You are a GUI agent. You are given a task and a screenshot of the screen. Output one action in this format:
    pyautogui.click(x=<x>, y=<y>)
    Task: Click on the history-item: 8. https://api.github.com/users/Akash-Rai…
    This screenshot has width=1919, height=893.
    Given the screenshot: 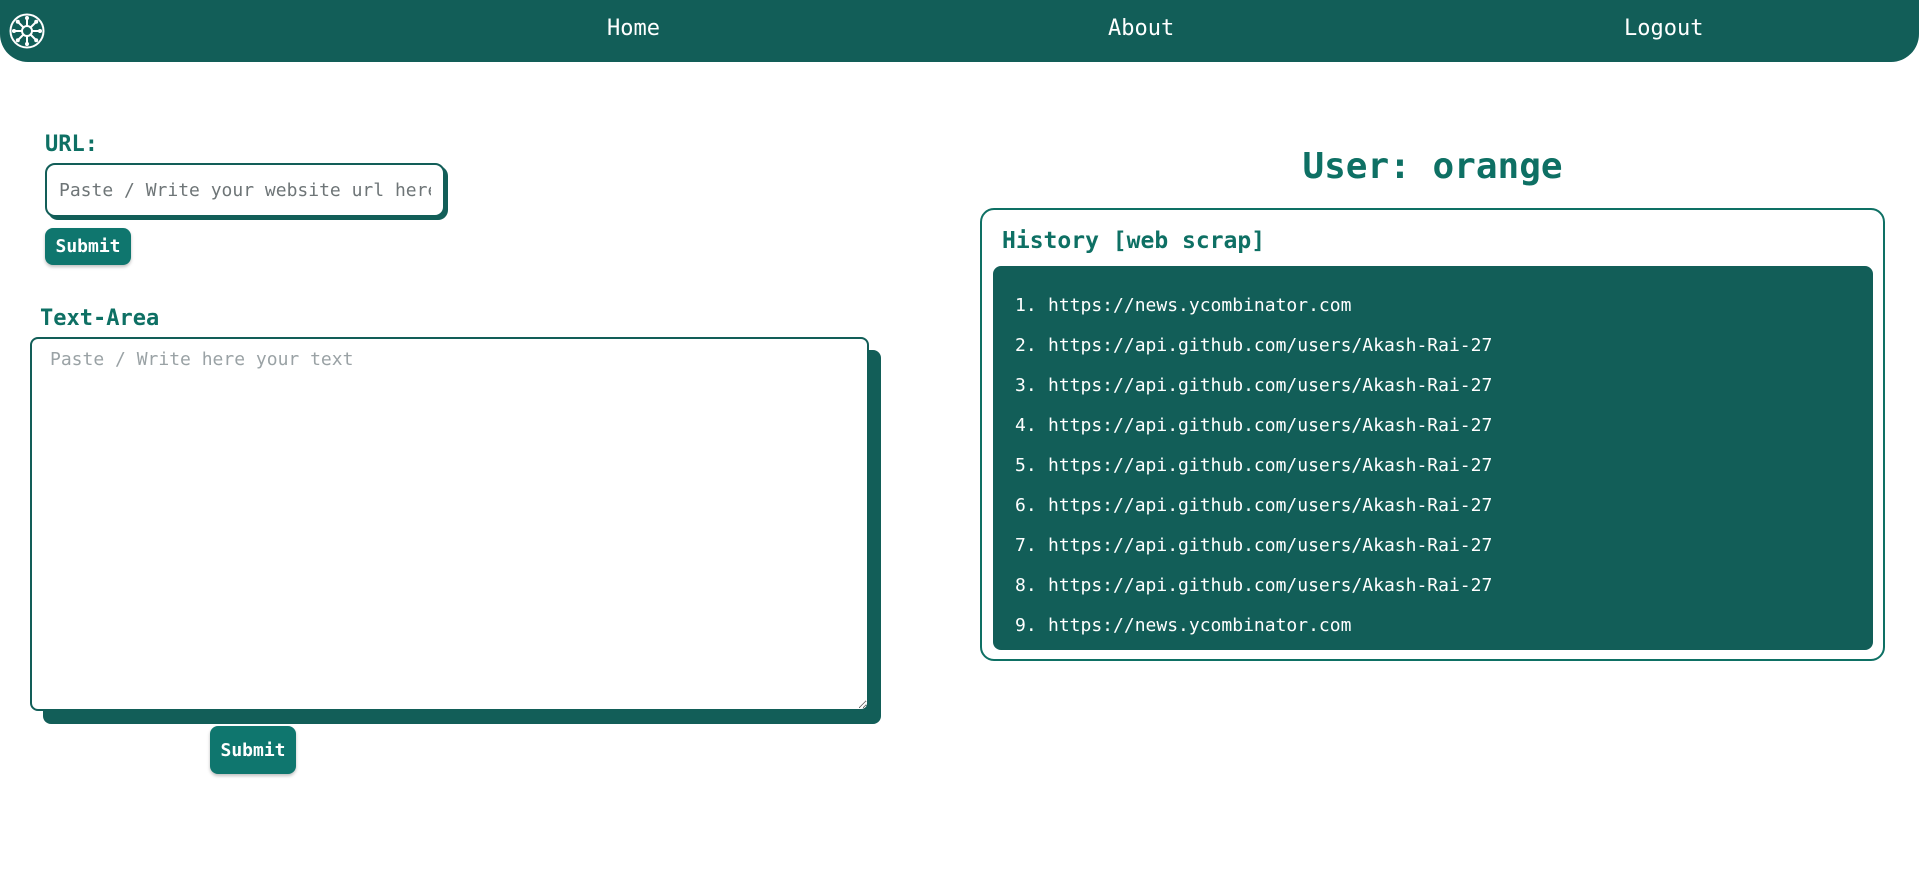 What is the action you would take?
    pyautogui.click(x=1253, y=586)
    